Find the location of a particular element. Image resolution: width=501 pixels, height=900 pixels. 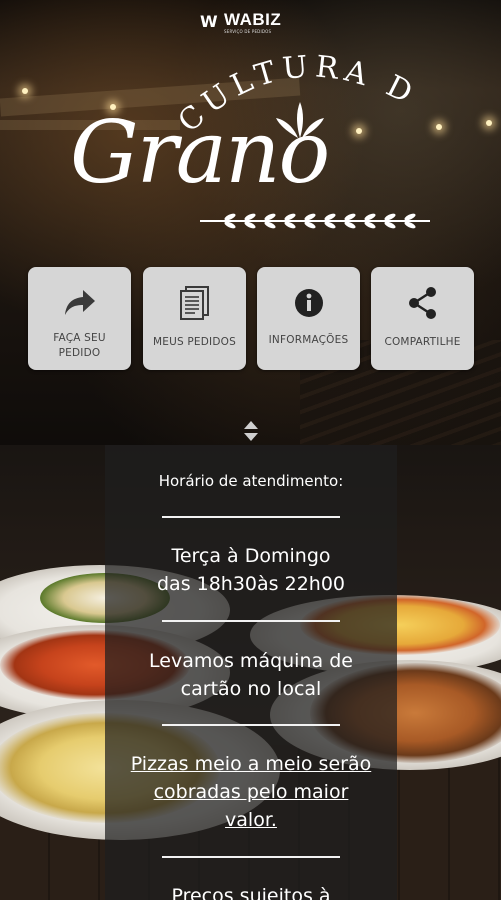

wabiz-logo: W WABIZ SERVIÇO DE PEDIDOS is located at coordinates (255, 23).